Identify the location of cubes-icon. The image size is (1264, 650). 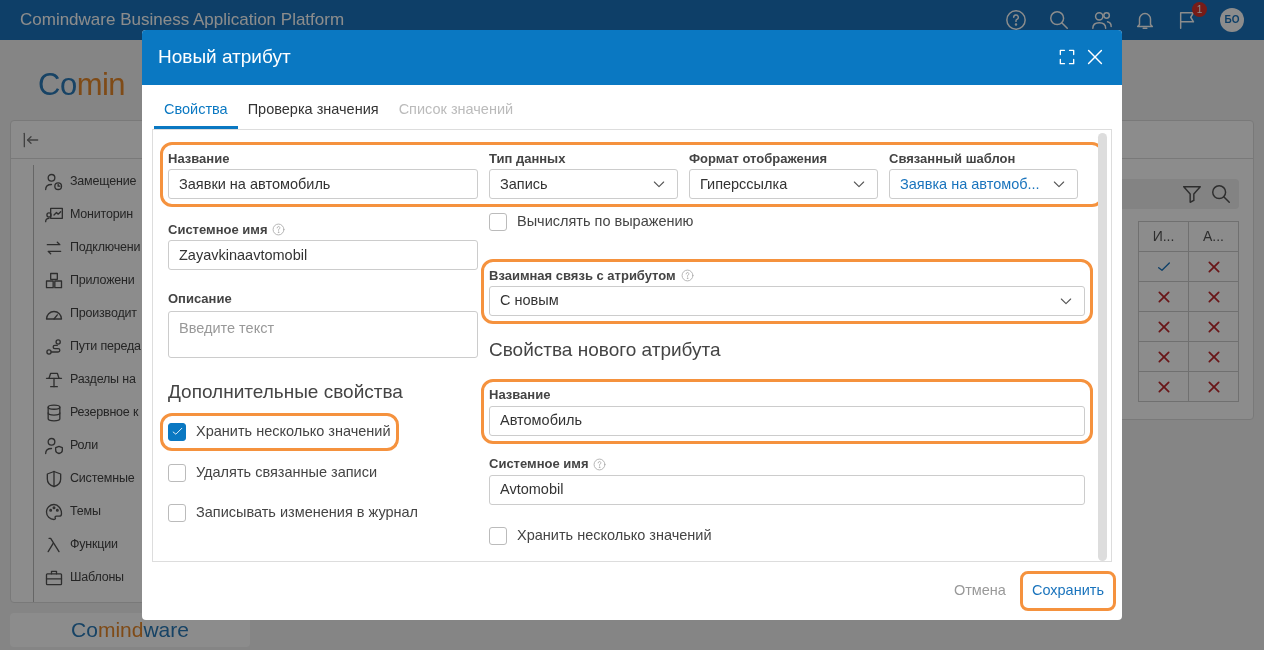
(54, 280).